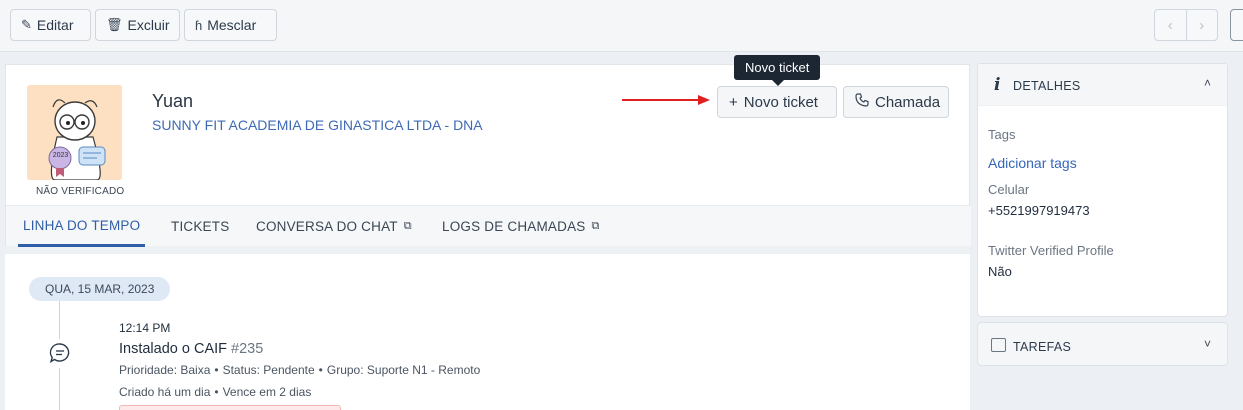 Image resolution: width=1243 pixels, height=410 pixels. I want to click on avatar: 2023, so click(74, 132).